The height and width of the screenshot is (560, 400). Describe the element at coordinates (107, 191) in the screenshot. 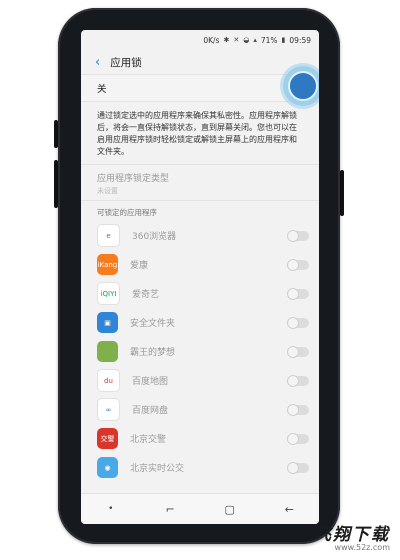

I see `lock-type-value: 未设置` at that location.